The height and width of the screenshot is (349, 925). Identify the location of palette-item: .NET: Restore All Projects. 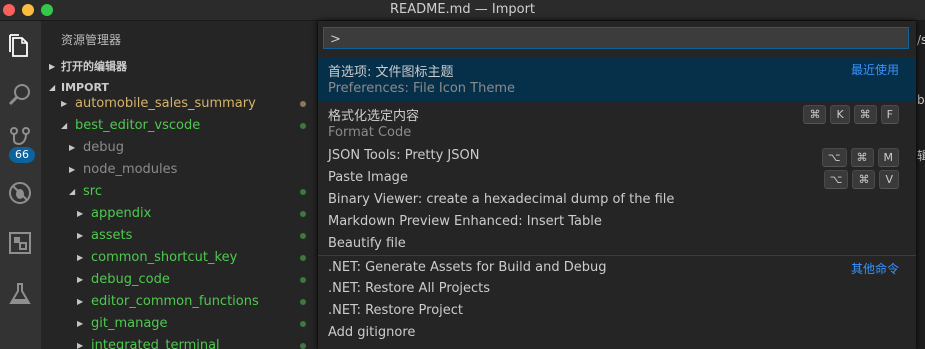
(617, 289).